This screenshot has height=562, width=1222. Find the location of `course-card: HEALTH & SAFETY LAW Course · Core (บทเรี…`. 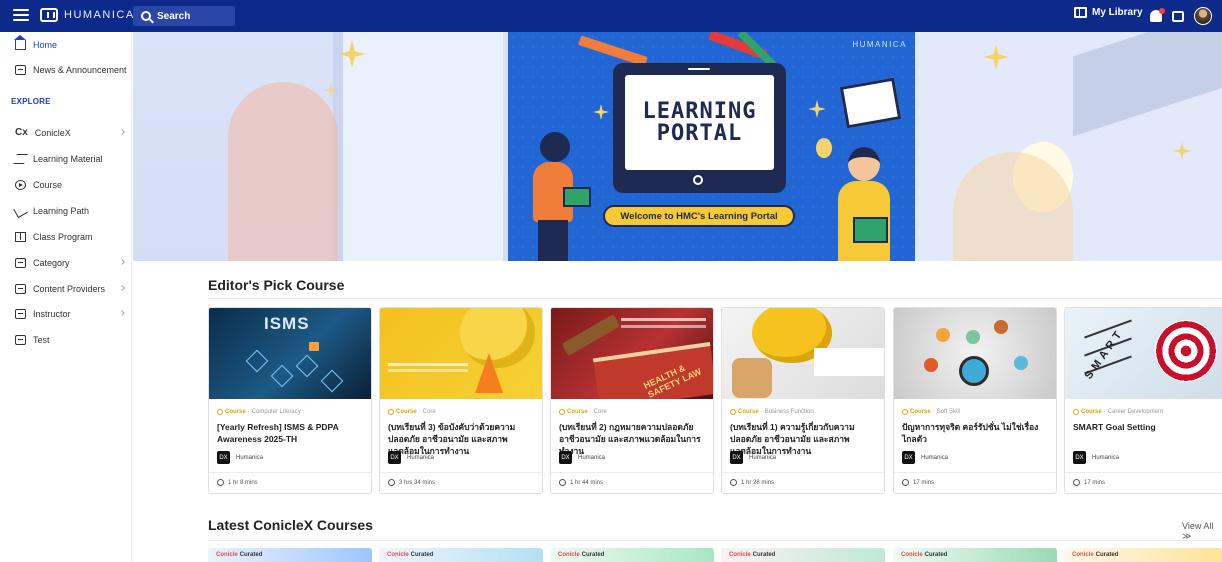

course-card: HEALTH & SAFETY LAW Course · Core (บทเรี… is located at coordinates (632, 400).